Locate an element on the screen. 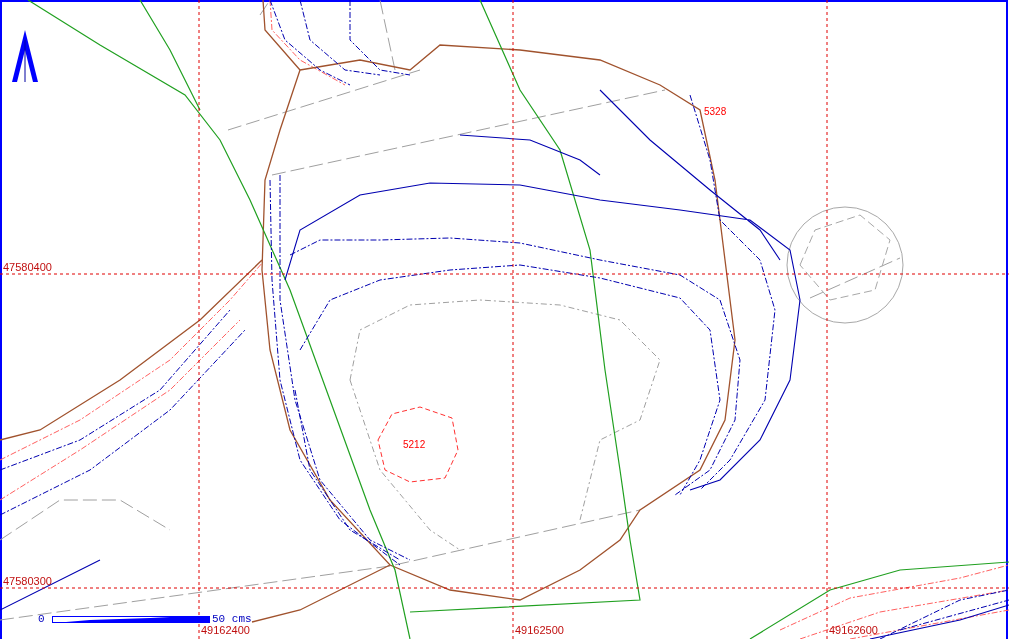 Image resolution: width=1009 pixels, height=639 pixels. scale-end-label: 50 cms is located at coordinates (232, 619).